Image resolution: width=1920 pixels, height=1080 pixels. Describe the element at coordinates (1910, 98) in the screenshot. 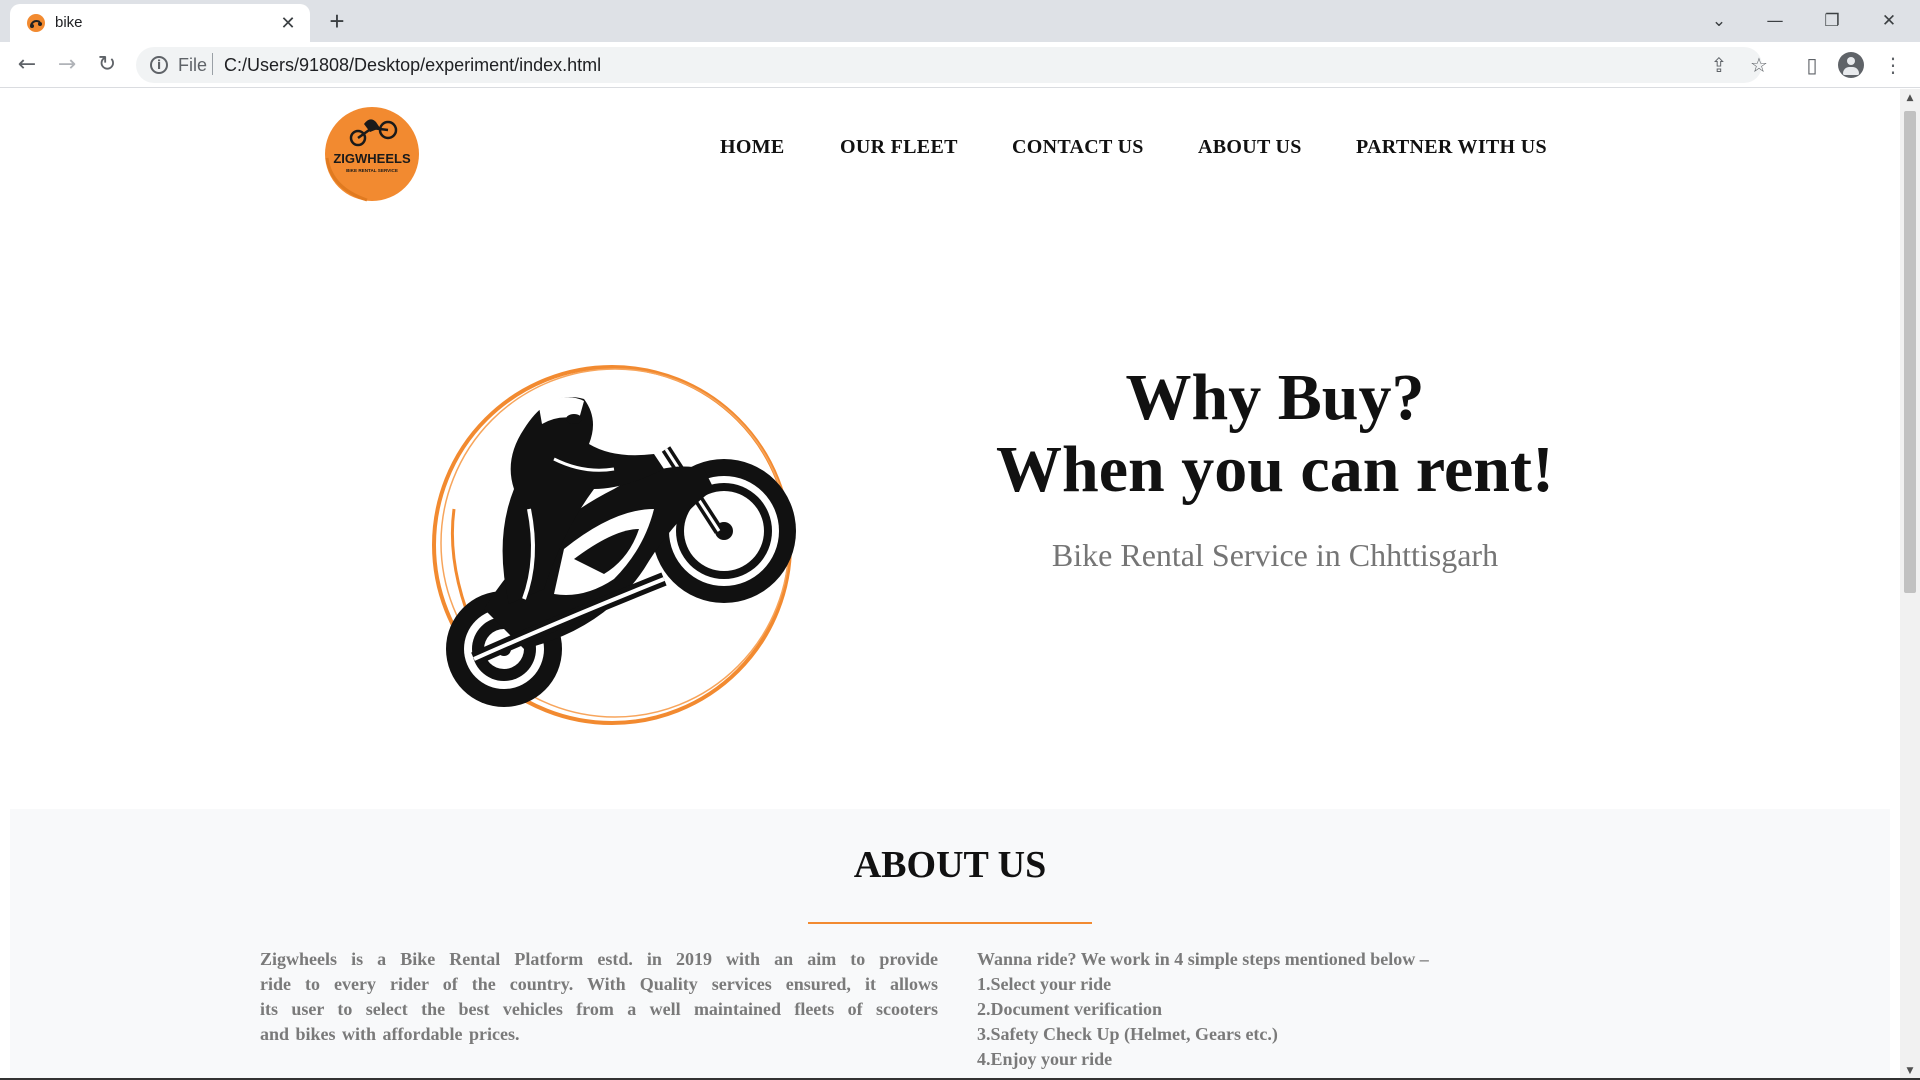

I see `scroll-up-arrow-icon: ▲` at that location.